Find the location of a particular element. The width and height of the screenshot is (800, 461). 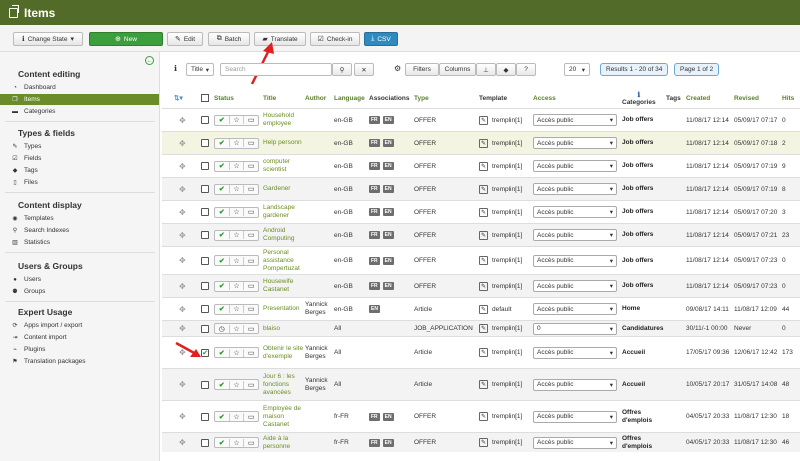

item-title-link: Housewife Castanet is located at coordinates (284, 286).